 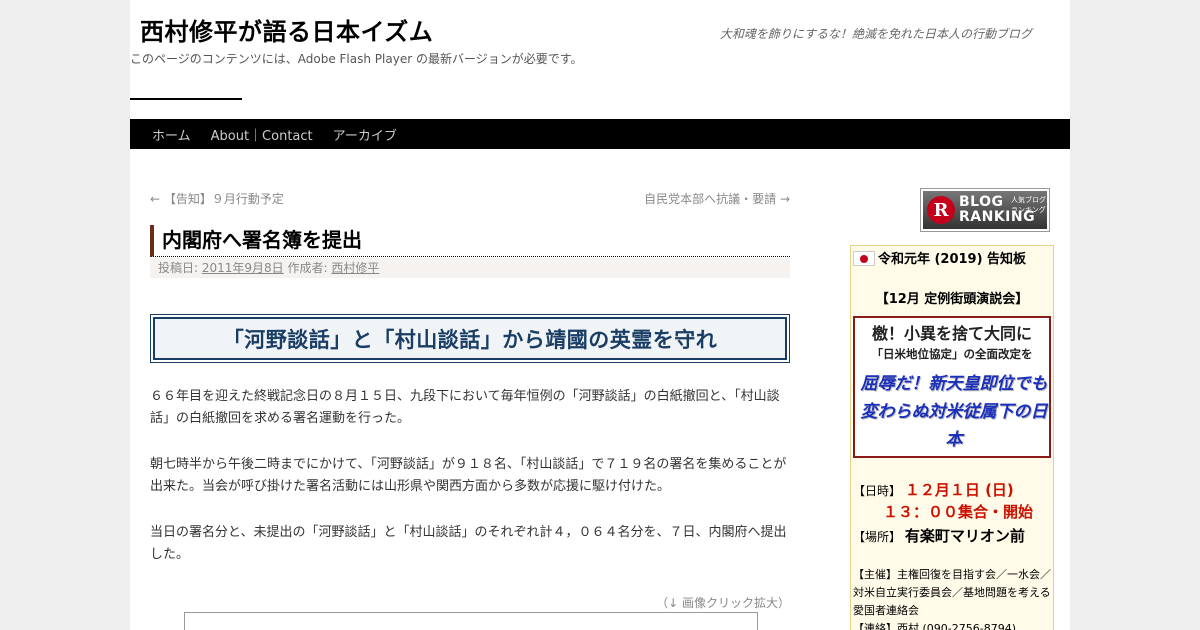 What do you see at coordinates (951, 333) in the screenshot?
I see `poster-line-1: 檄！小異を捨て大同に` at bounding box center [951, 333].